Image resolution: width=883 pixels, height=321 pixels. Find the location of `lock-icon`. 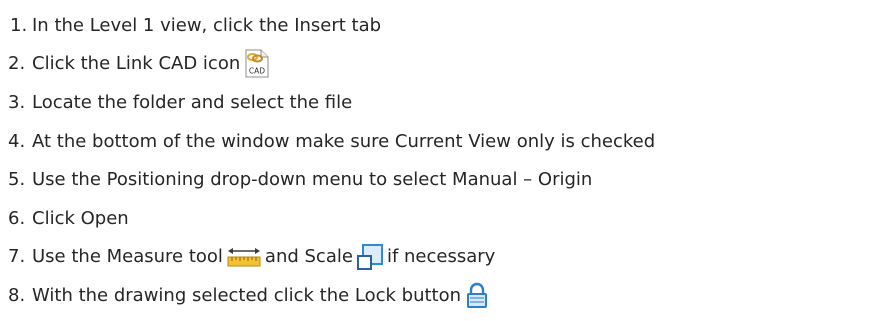

lock-icon is located at coordinates (477, 295).